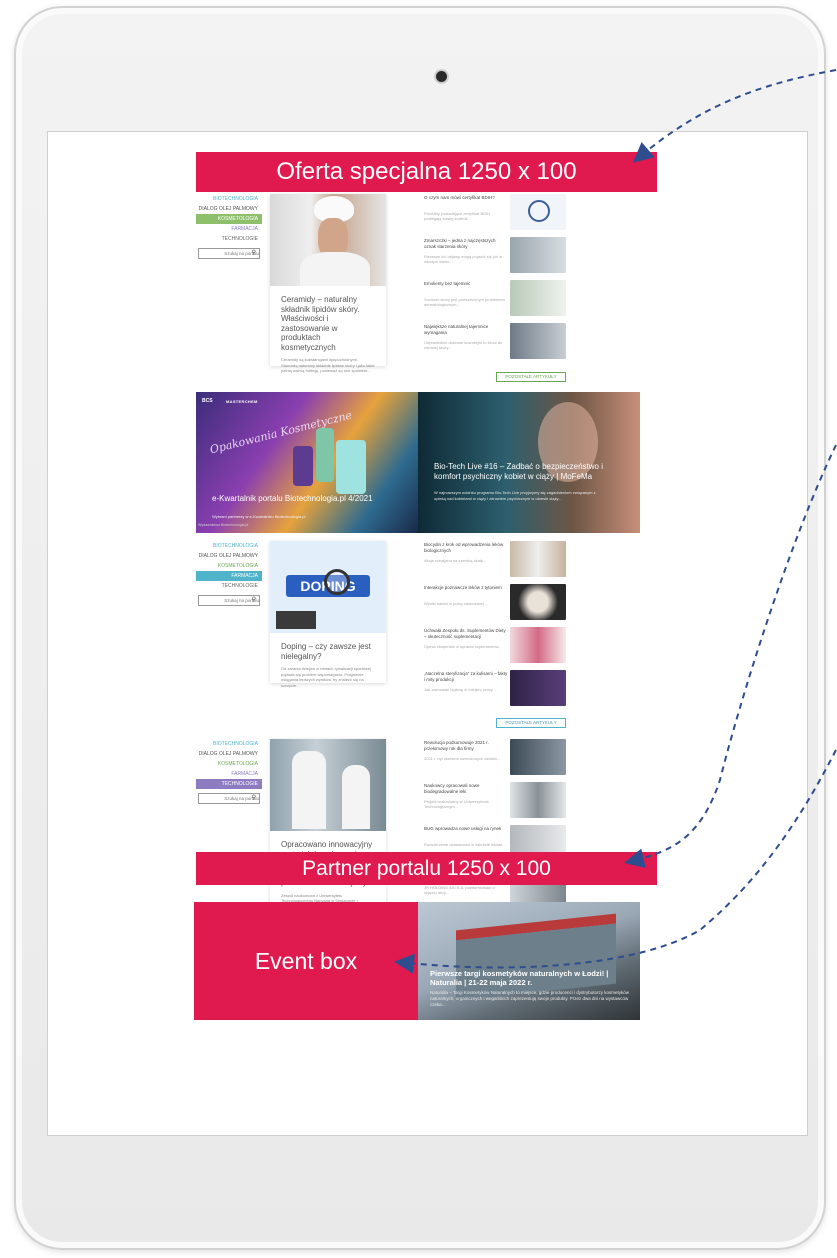 The width and height of the screenshot is (837, 1258). I want to click on arrow-to-special-offer, so click(734, 116).